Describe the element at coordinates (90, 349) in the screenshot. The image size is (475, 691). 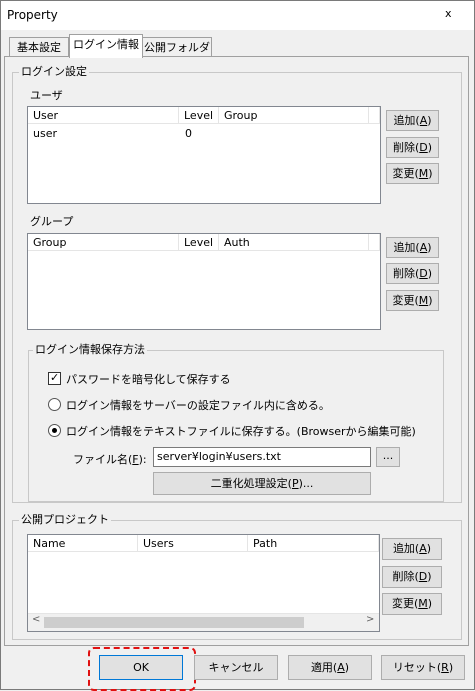
I see `save-method-legend: ログイン情報保存方法` at that location.